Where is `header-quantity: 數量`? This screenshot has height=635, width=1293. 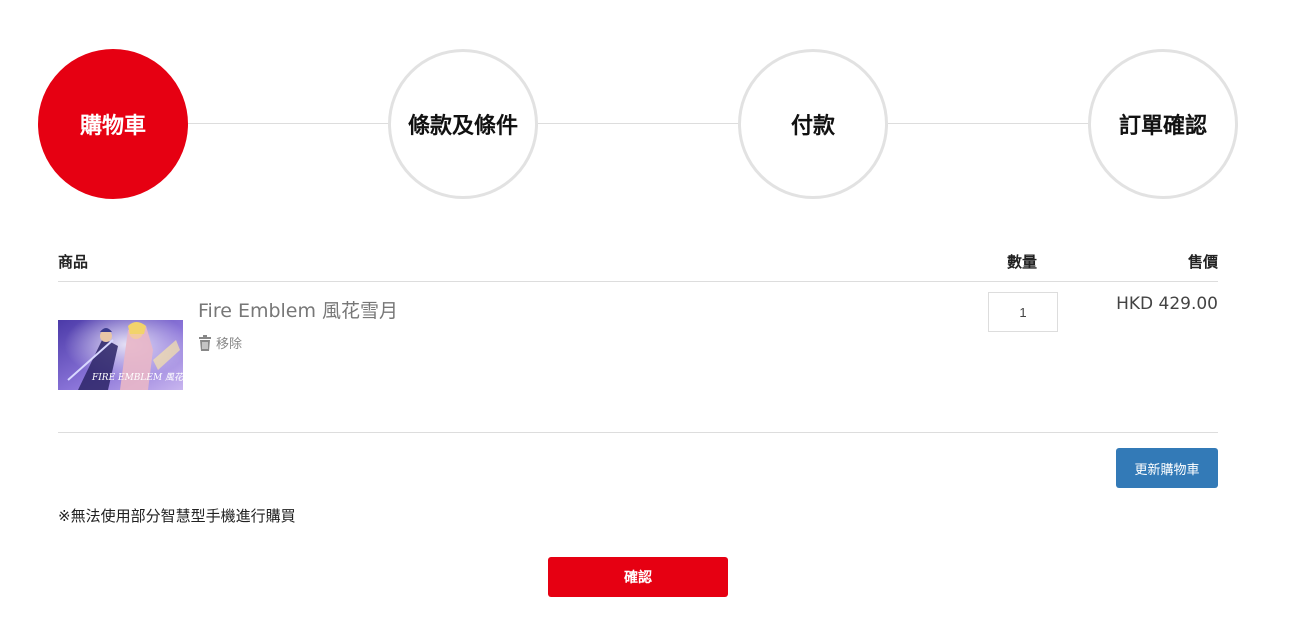 header-quantity: 數量 is located at coordinates (1022, 262).